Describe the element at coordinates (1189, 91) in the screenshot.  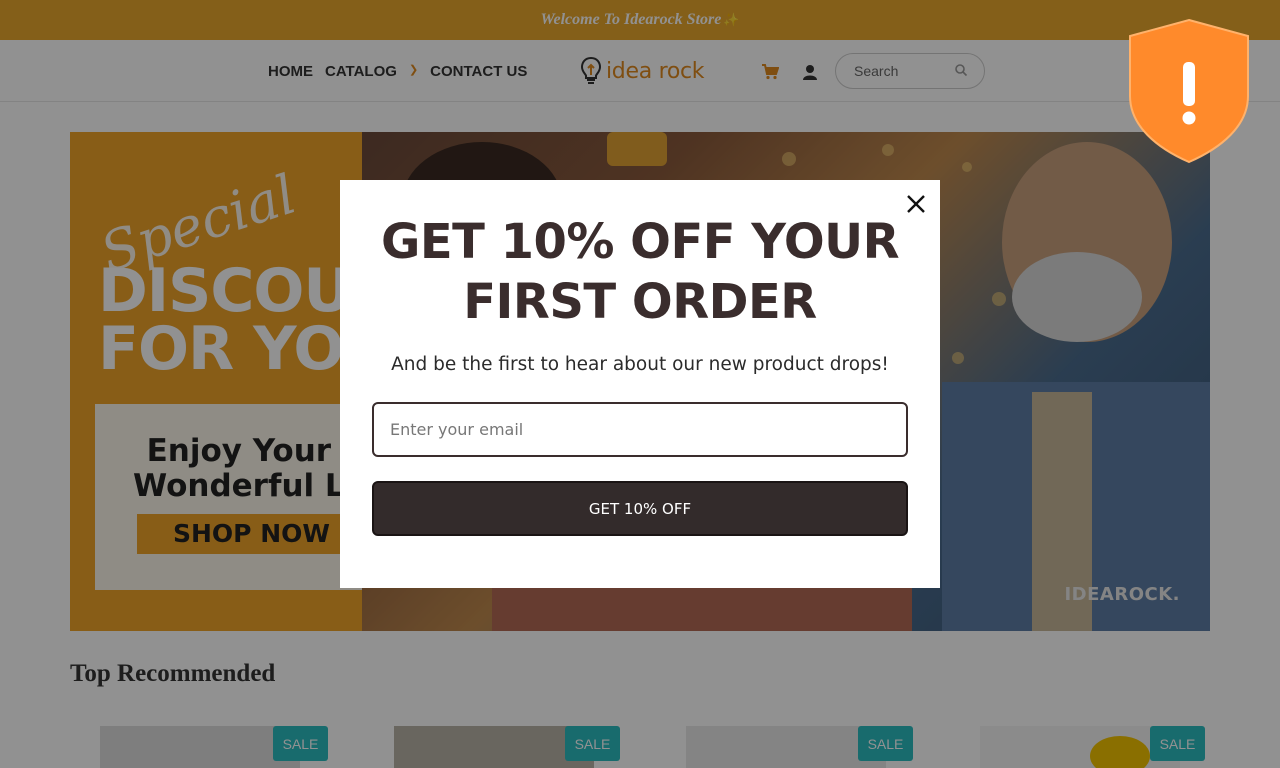
I see `shield-alert-icon` at that location.